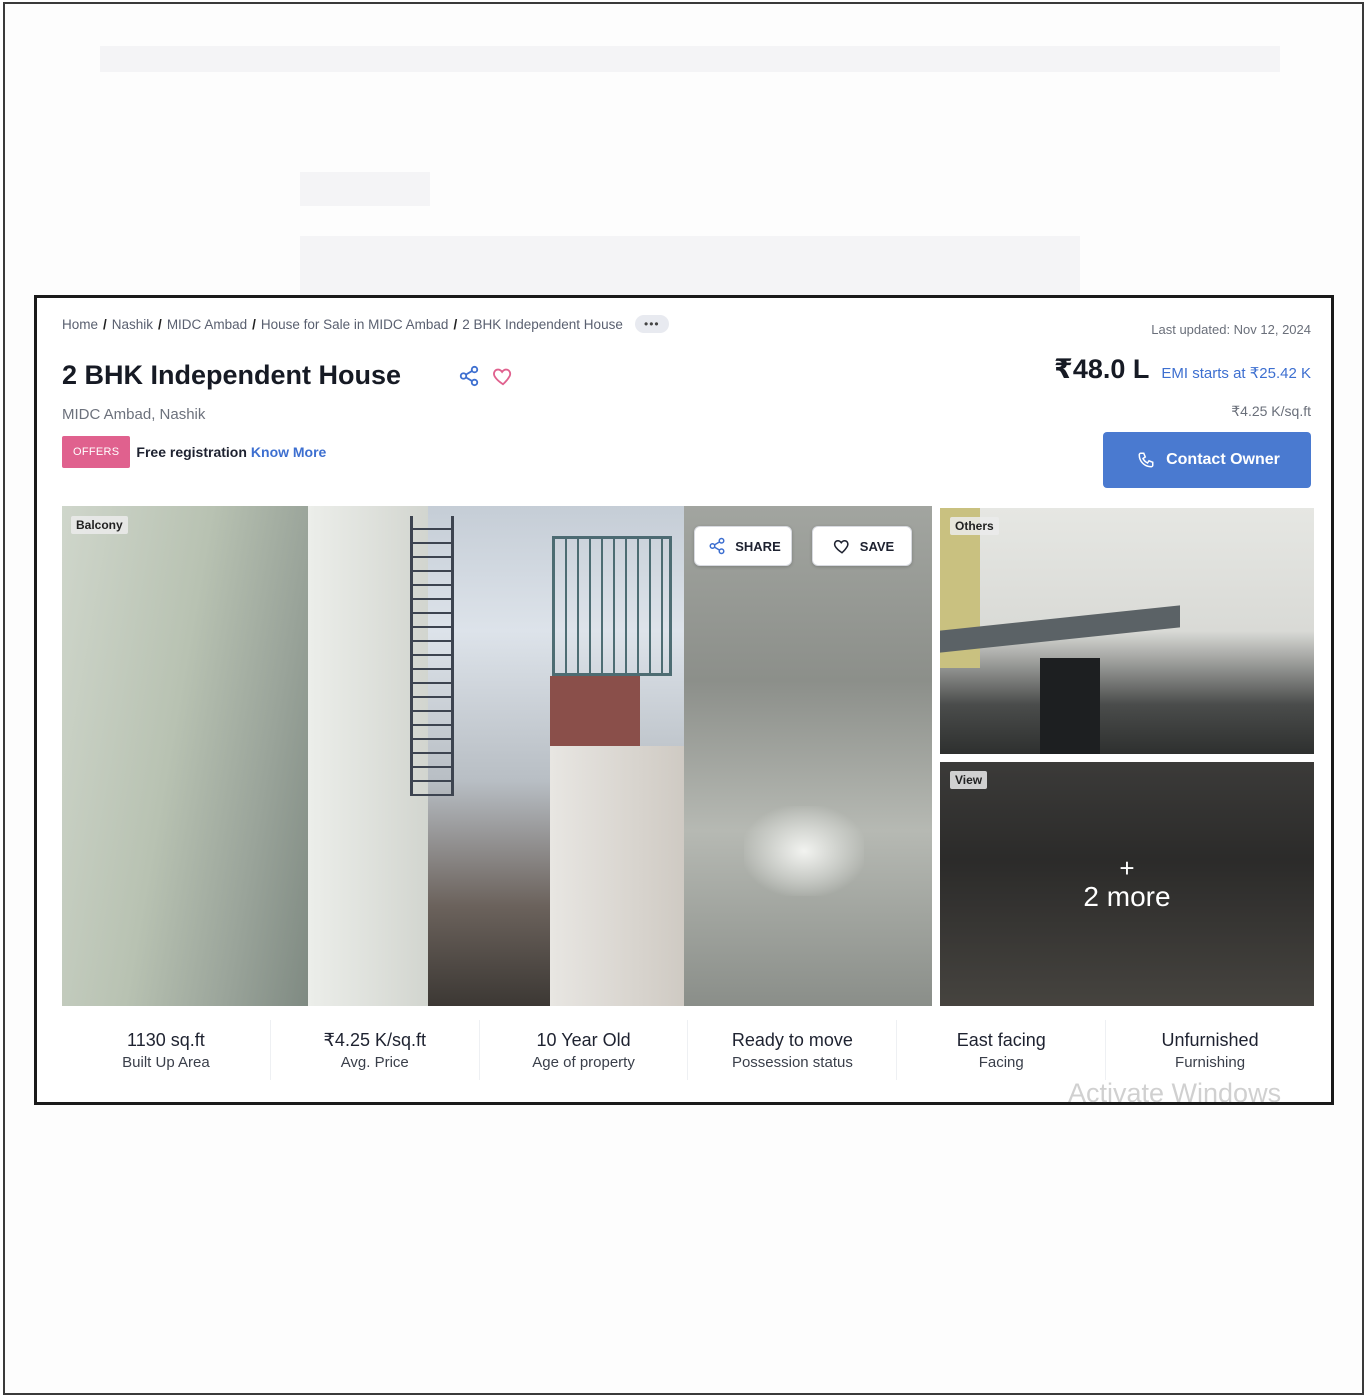 The width and height of the screenshot is (1367, 1397). I want to click on photo-wall-right, so click(617, 876).